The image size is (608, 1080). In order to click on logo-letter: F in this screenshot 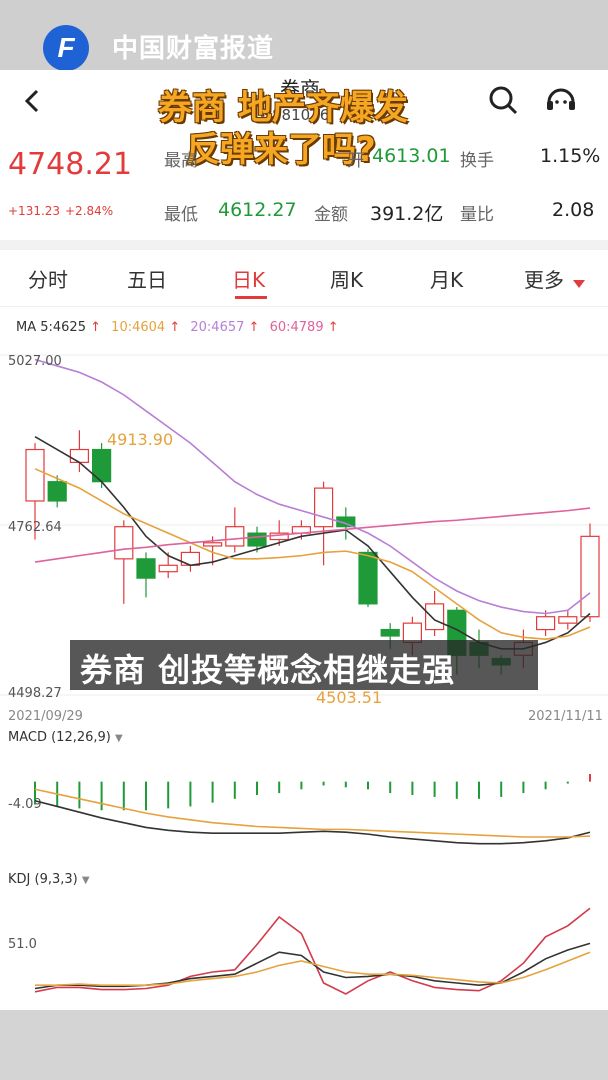, I will do `click(66, 47)`.